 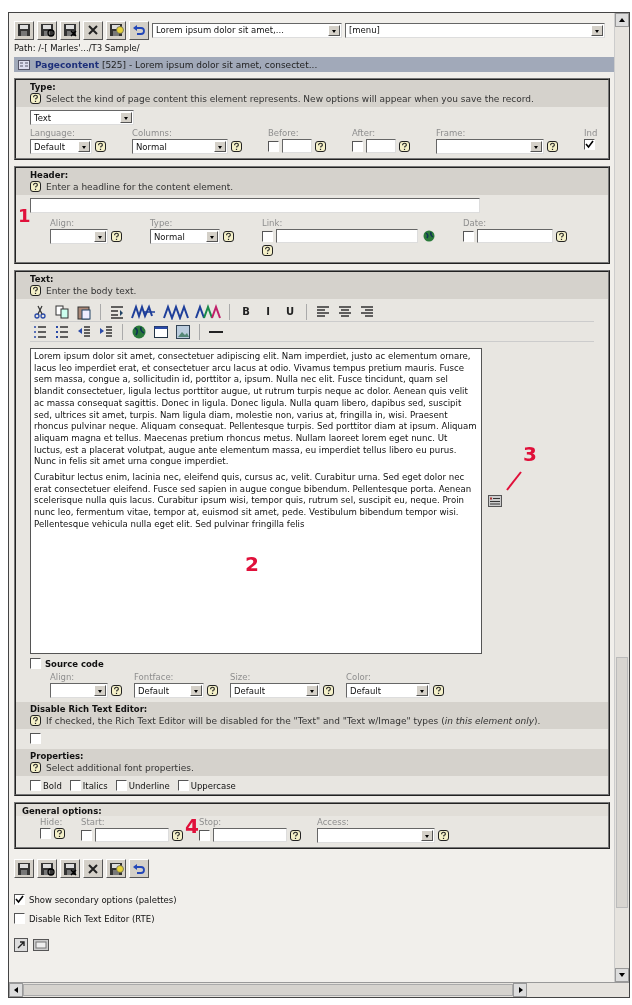 What do you see at coordinates (367, 311) in the screenshot?
I see `align-right-icon` at bounding box center [367, 311].